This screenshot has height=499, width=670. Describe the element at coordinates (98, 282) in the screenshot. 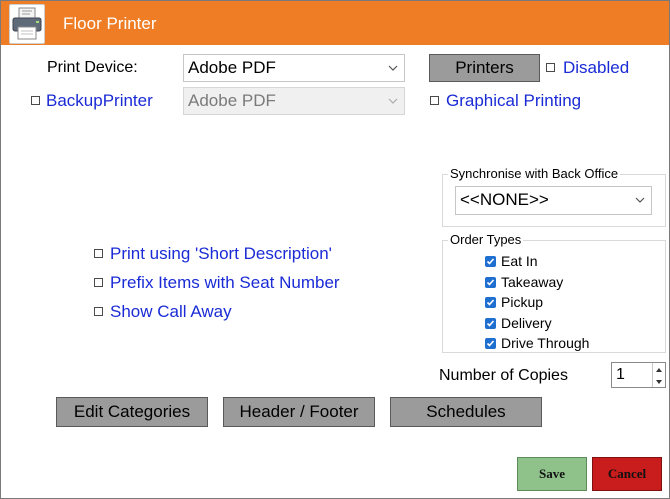

I see `seat-number-checkbox` at that location.